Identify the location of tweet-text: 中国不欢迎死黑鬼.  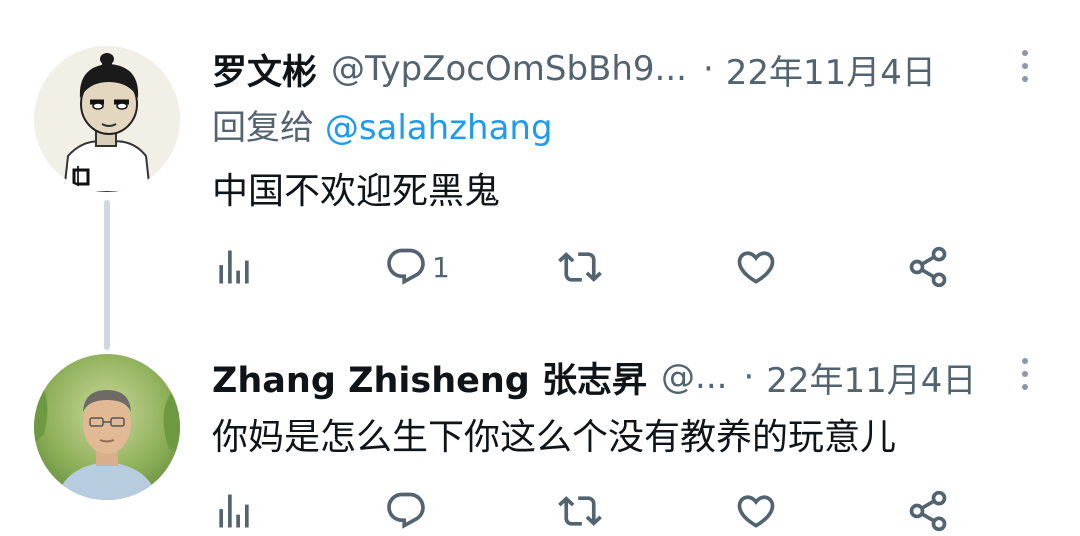
(356, 191).